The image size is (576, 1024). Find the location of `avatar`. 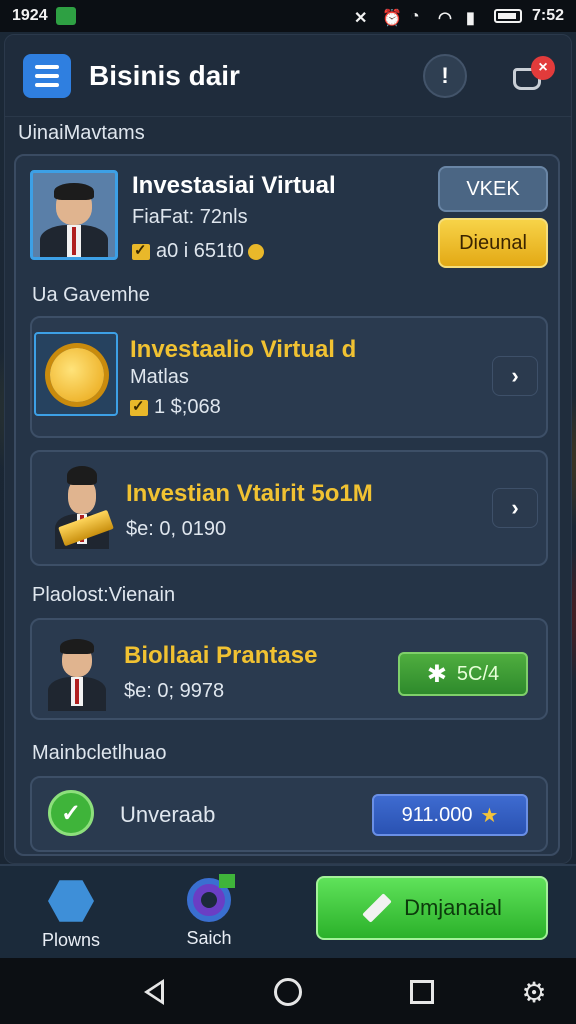

avatar is located at coordinates (74, 215).